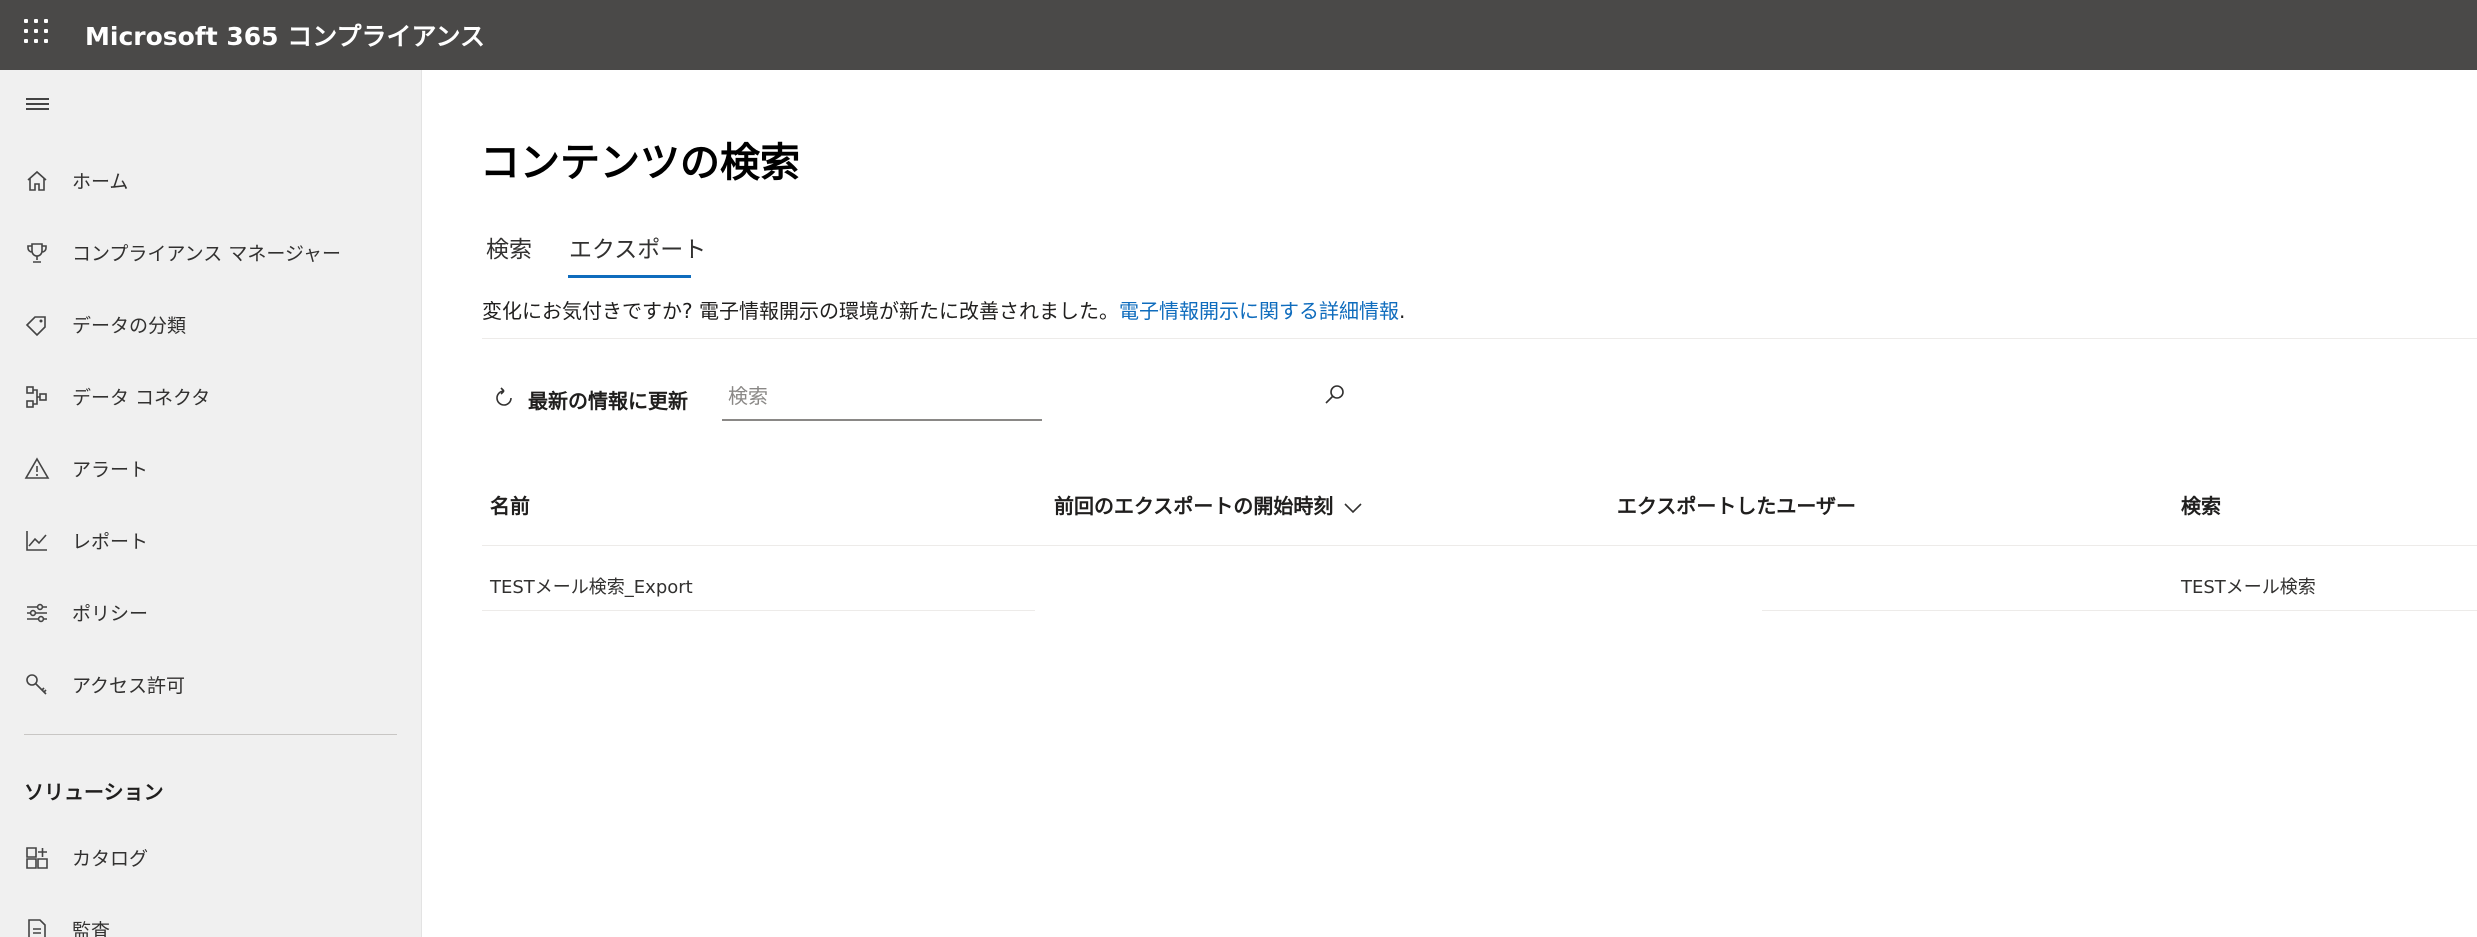 The height and width of the screenshot is (937, 2477). Describe the element at coordinates (1259, 311) in the screenshot. I see `ediscovery-info-link: 電子情報開示に関する詳細情報` at that location.